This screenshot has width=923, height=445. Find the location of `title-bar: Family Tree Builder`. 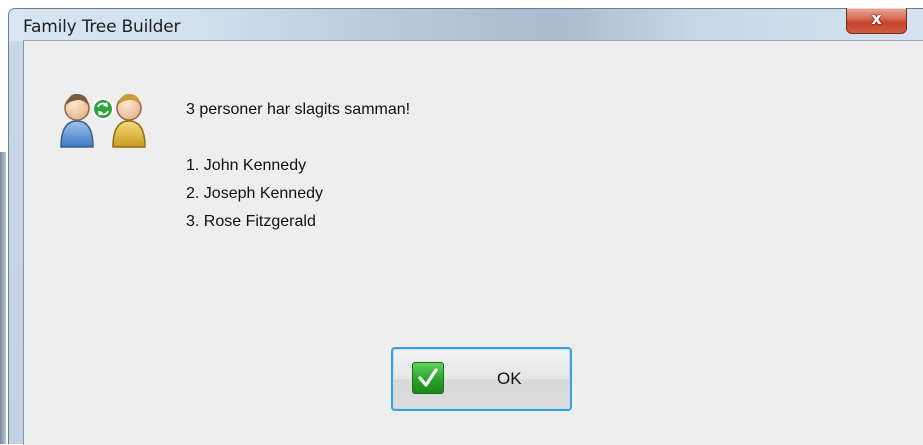

title-bar: Family Tree Builder is located at coordinates (466, 25).